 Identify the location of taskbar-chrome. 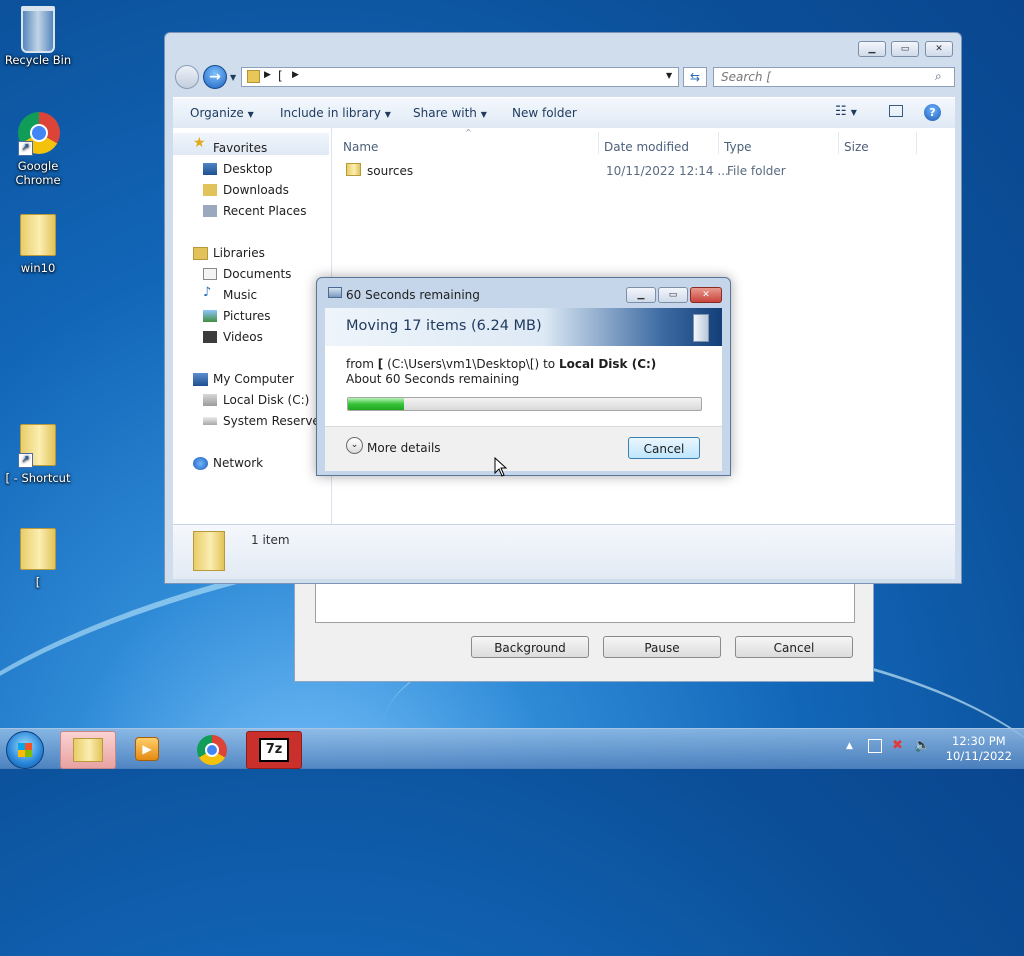
(212, 749).